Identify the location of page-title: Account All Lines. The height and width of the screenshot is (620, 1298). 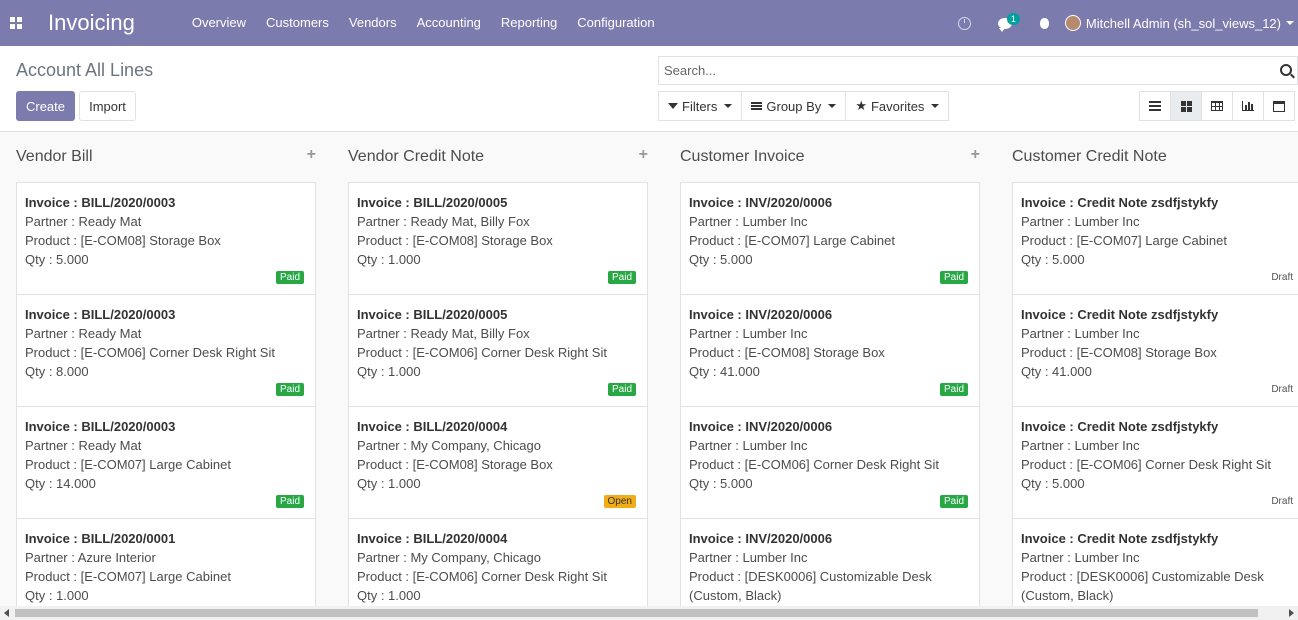
(85, 70).